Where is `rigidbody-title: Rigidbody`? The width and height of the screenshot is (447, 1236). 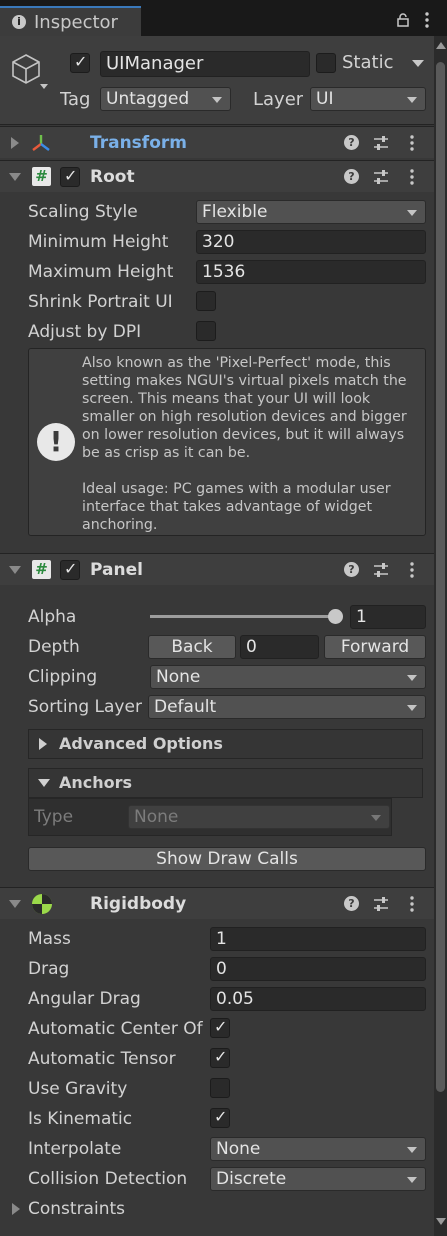 rigidbody-title: Rigidbody is located at coordinates (138, 904).